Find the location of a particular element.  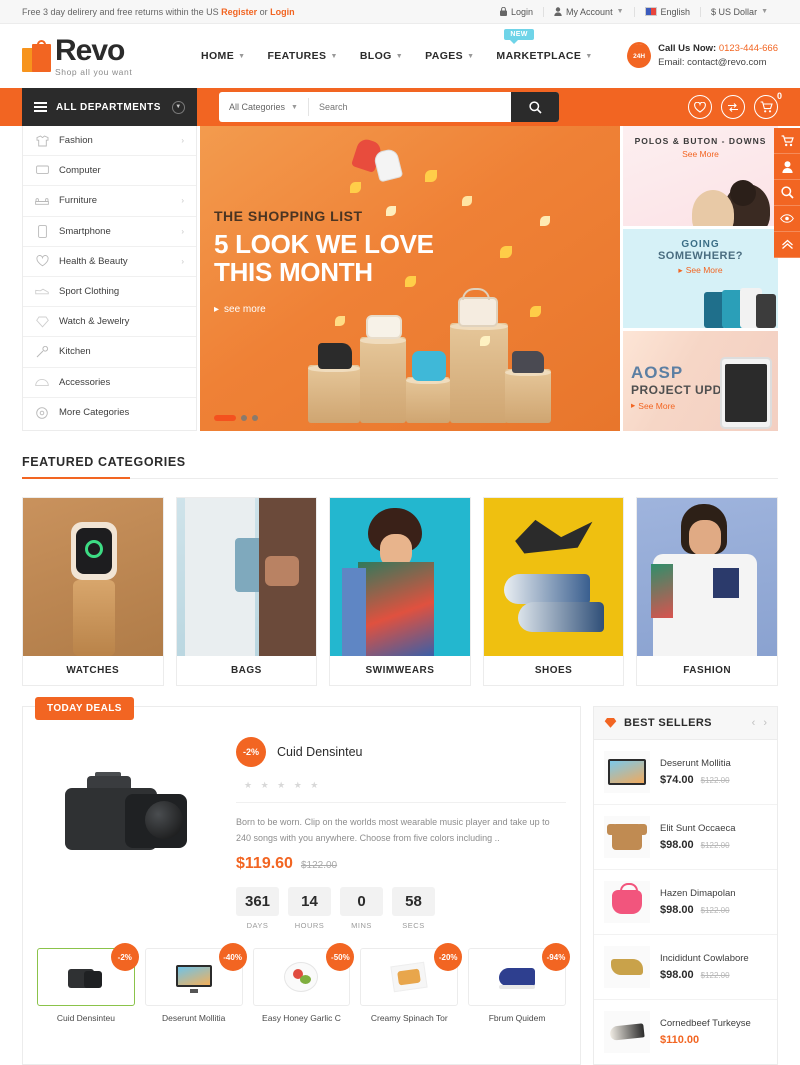

best-seller-item: Deserunt Mollitia $74.00 $122.00 is located at coordinates (685, 772).